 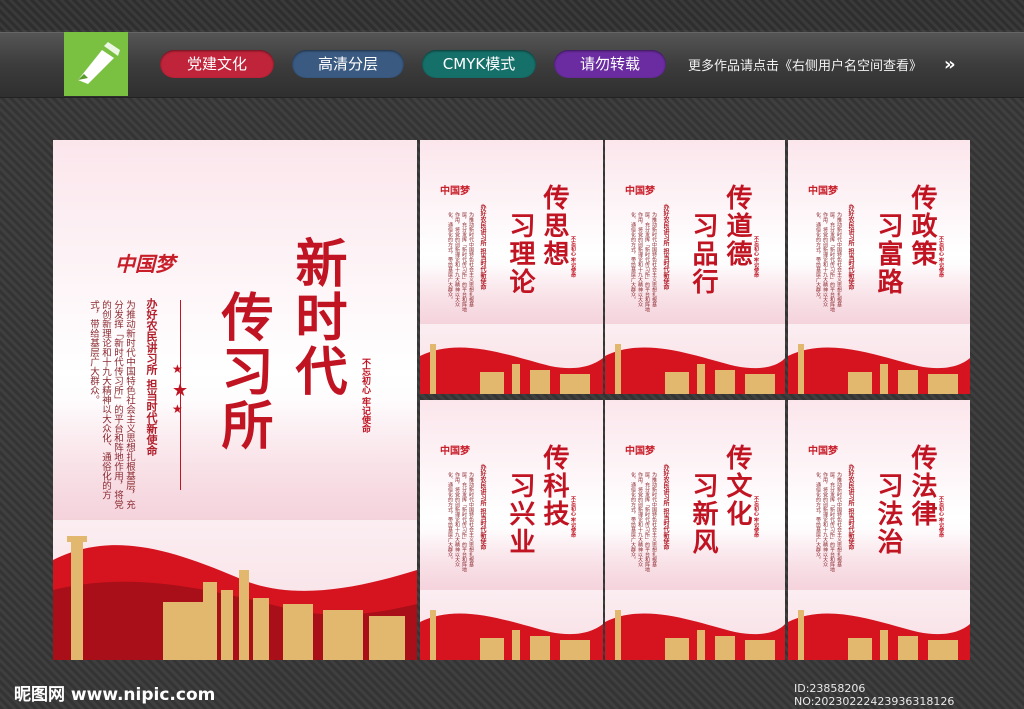 I want to click on poster-title-line1: 传文化, so click(x=737, y=486).